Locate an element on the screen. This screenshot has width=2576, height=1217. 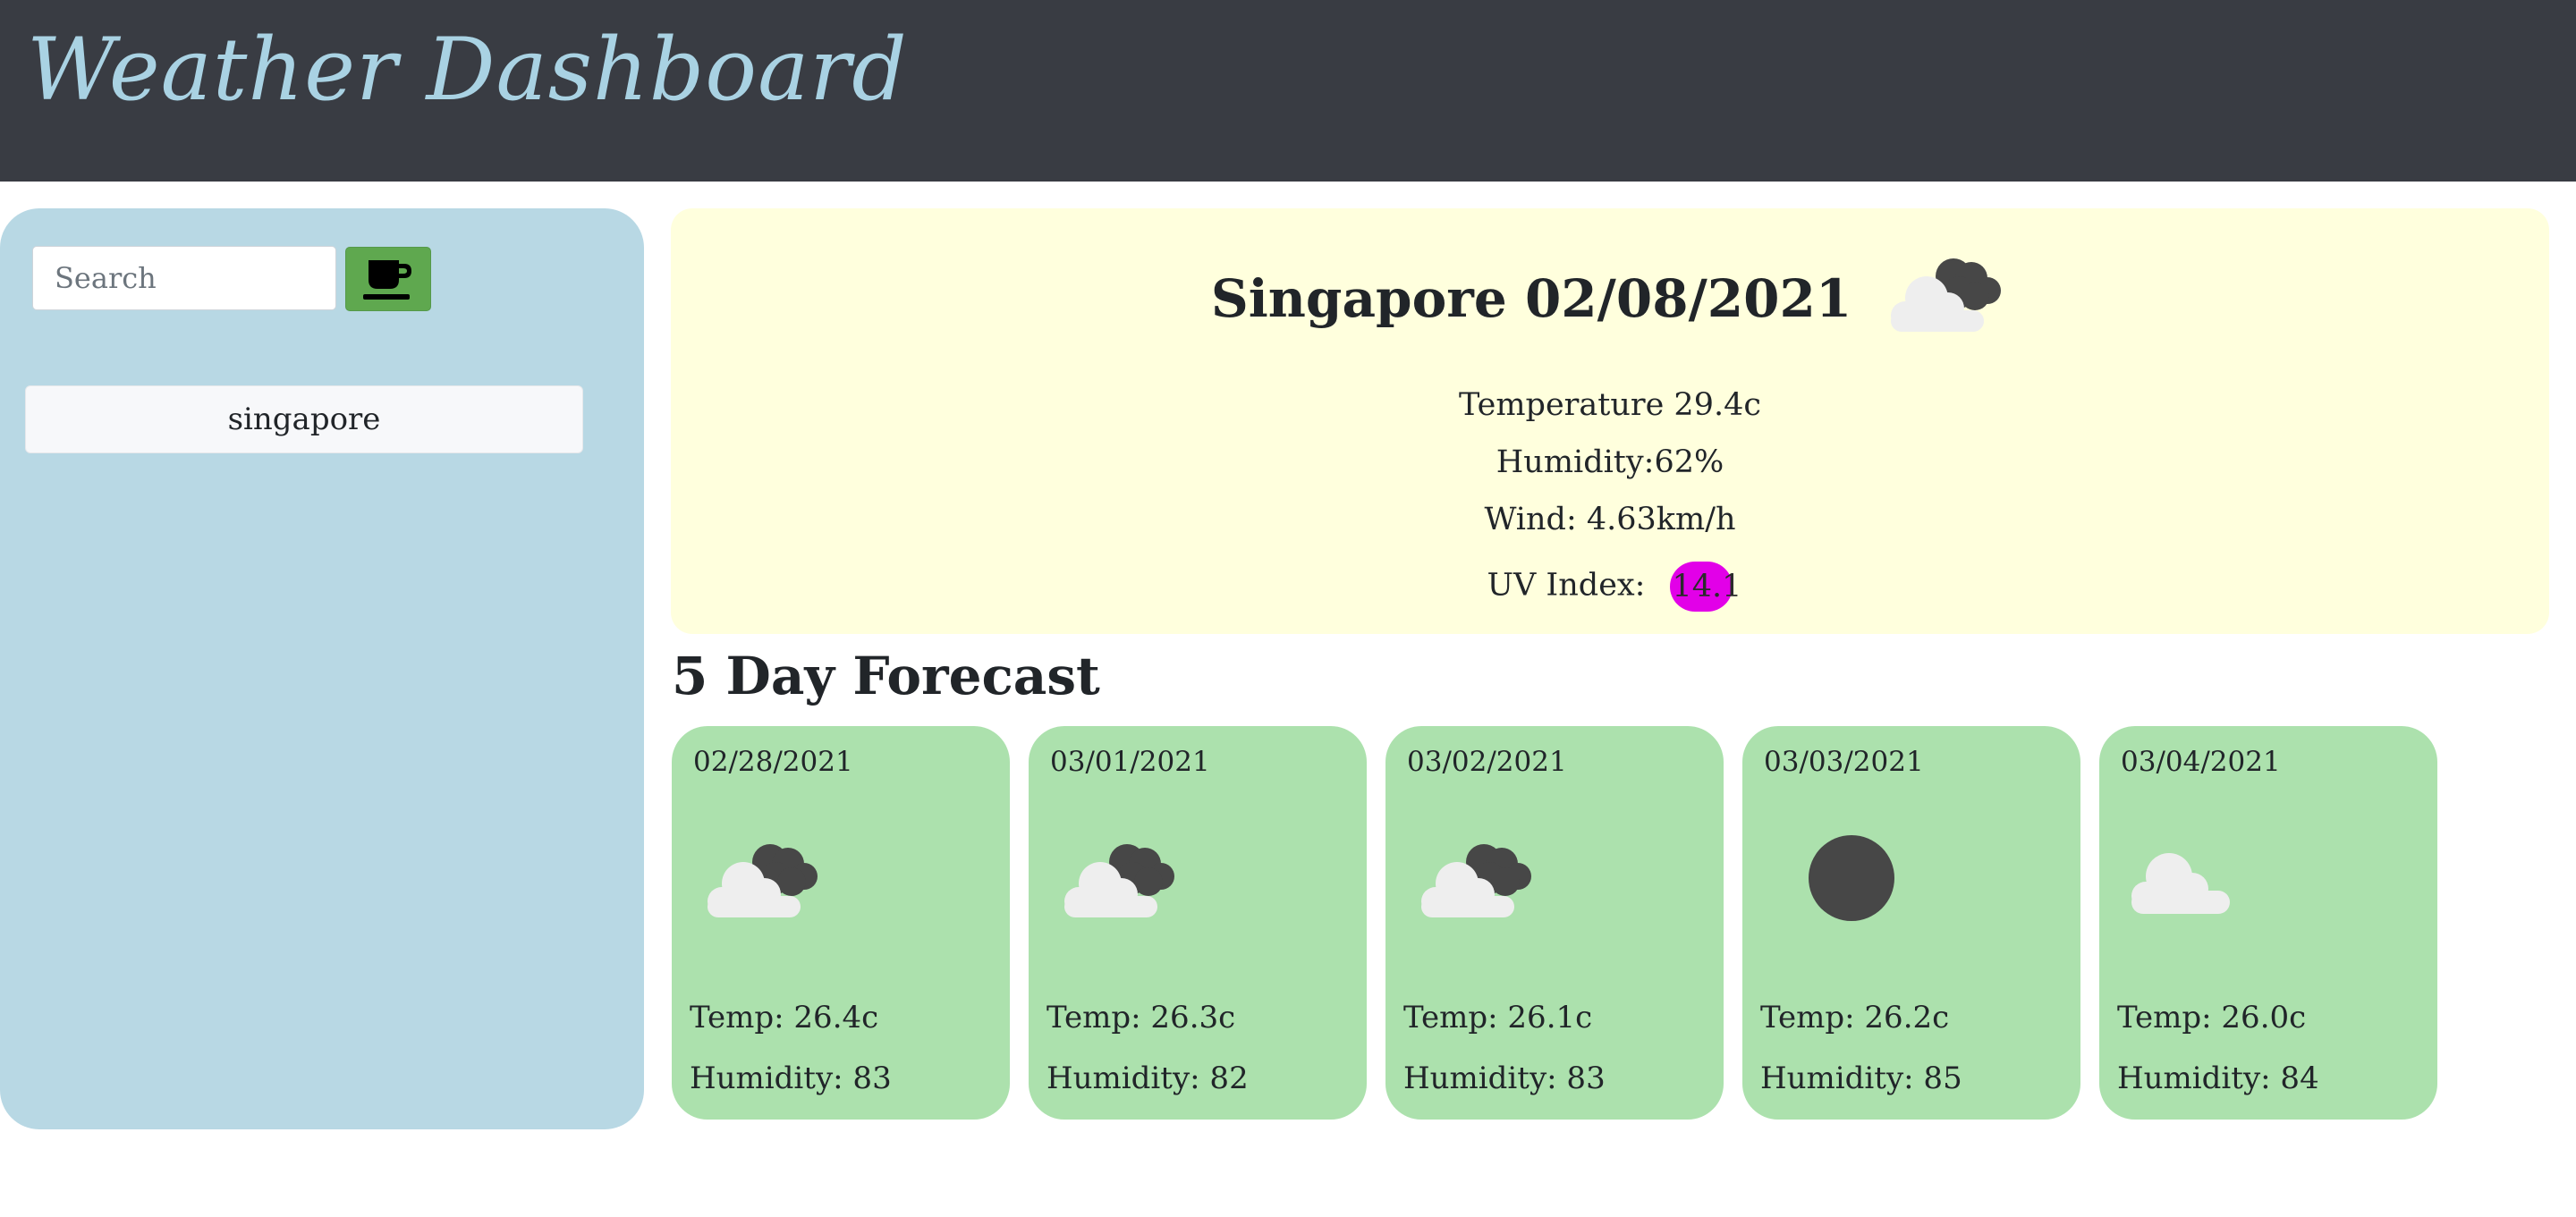
forecast-humidity: Humidity: 84 is located at coordinates (2218, 1078).